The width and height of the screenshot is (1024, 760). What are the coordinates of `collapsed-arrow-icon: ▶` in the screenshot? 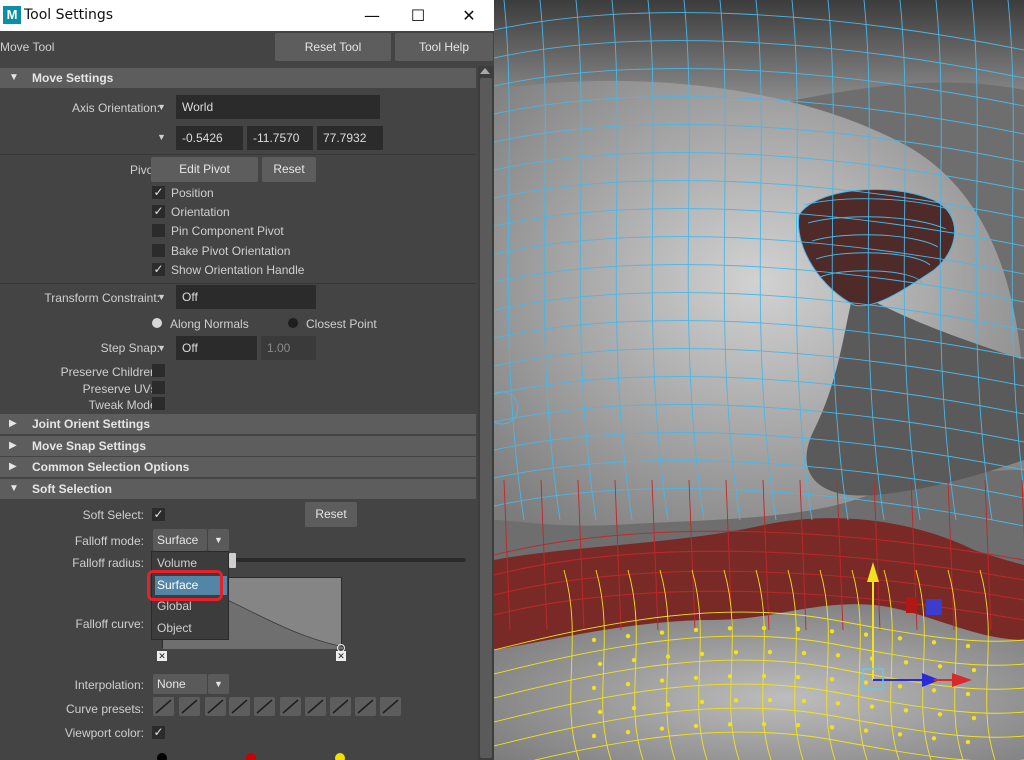 It's located at (13, 423).